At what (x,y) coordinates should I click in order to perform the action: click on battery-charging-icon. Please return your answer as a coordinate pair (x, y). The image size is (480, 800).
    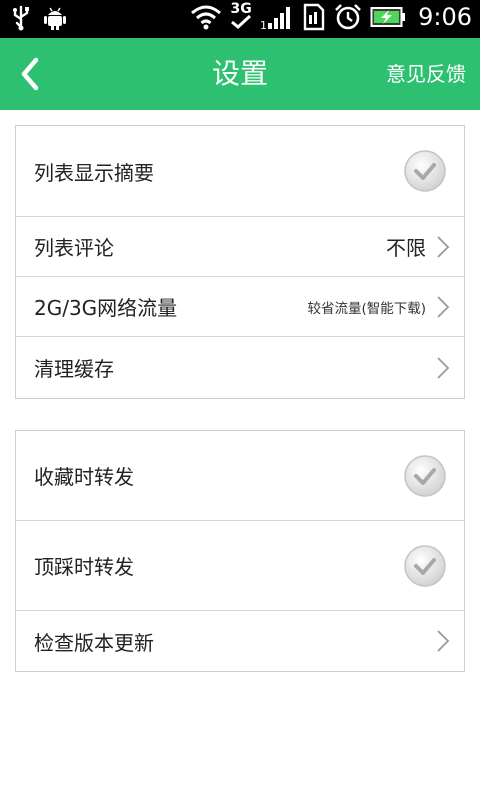
    Looking at the image, I should click on (388, 17).